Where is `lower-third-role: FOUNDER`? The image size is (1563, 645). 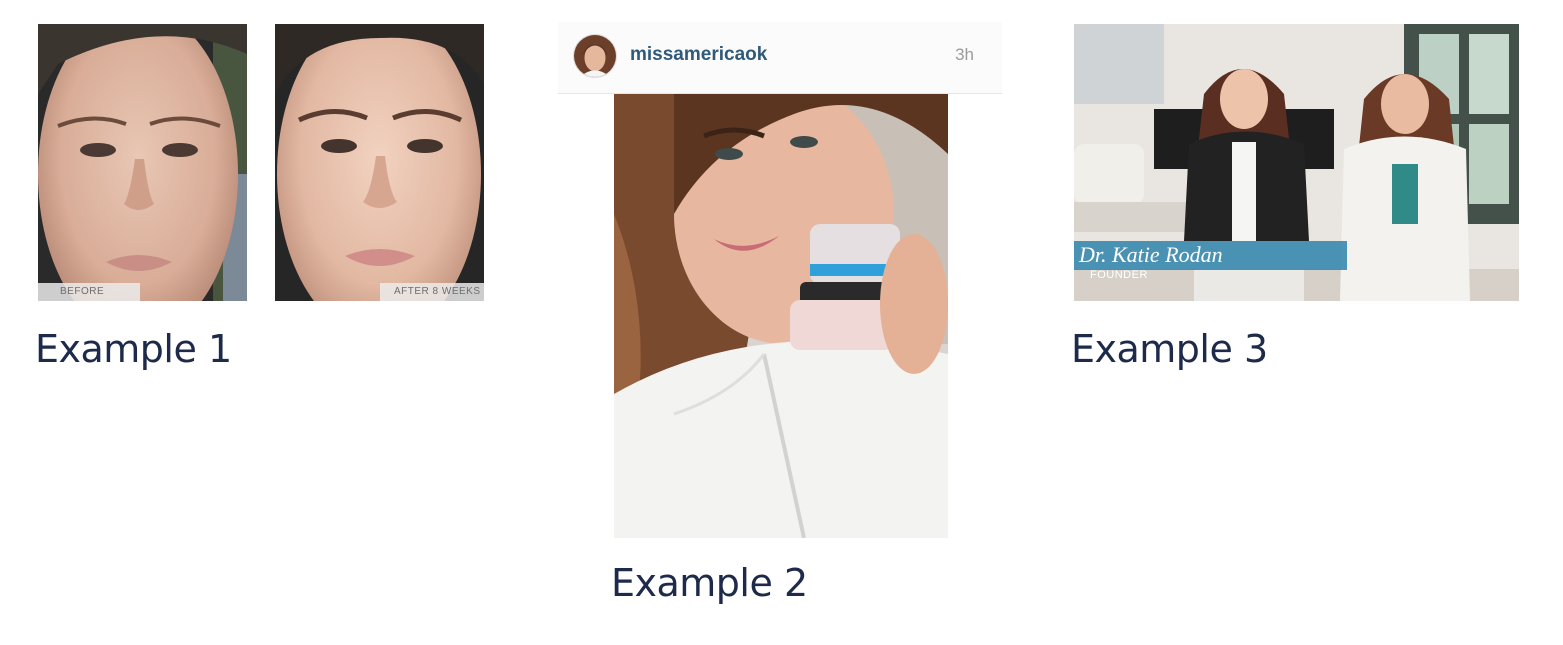
lower-third-role: FOUNDER is located at coordinates (1119, 275).